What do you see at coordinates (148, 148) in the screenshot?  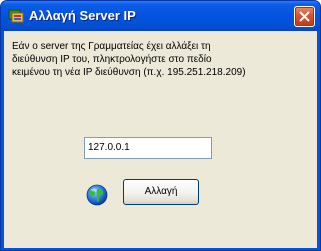 I see `ip-address-input: 127.0.0.1` at bounding box center [148, 148].